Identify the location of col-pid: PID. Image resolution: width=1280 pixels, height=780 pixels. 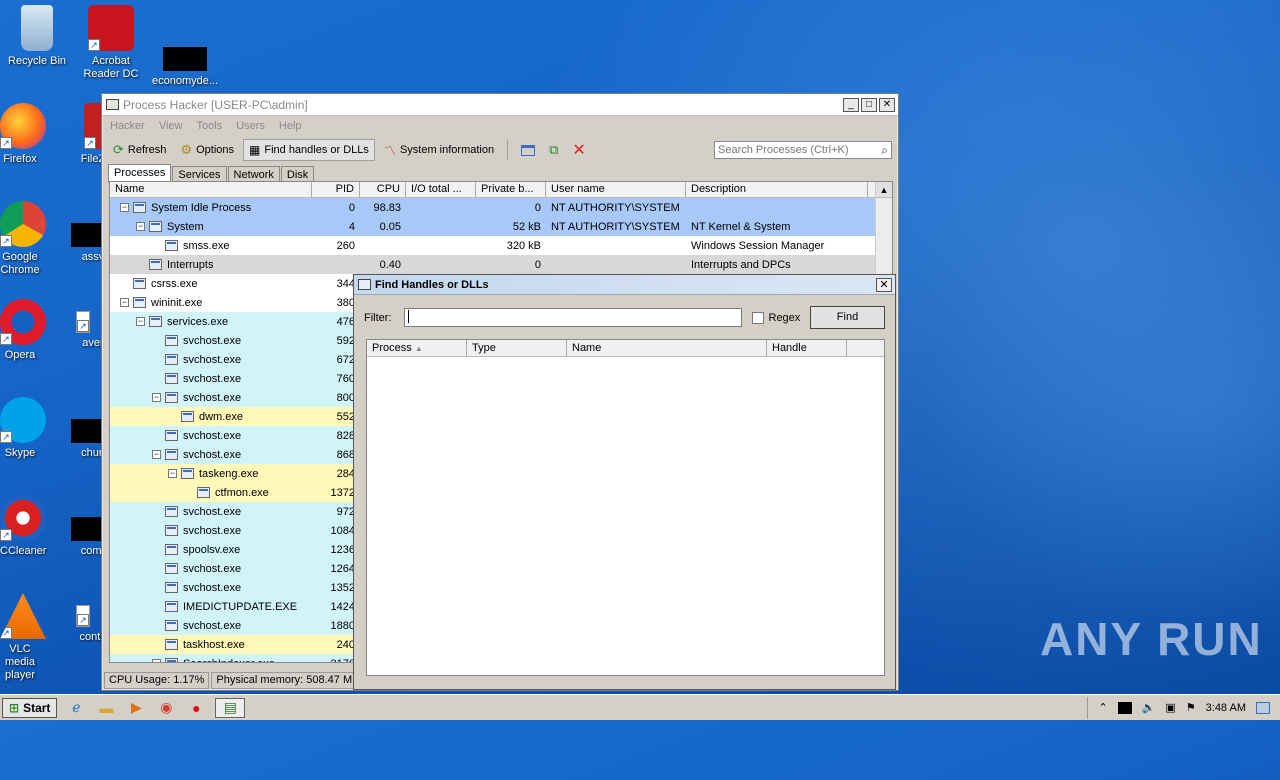
(336, 189).